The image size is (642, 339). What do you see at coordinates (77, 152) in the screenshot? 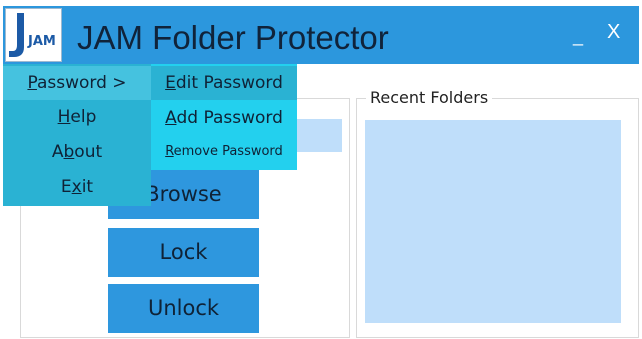
I see `menu-item-about: About` at bounding box center [77, 152].